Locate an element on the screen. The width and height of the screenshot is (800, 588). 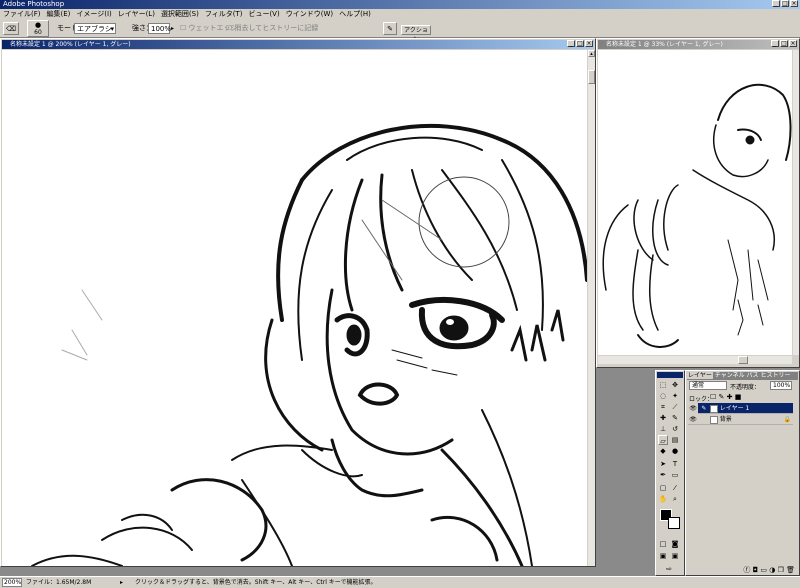
type-tool-icon: T is located at coordinates (675, 464).